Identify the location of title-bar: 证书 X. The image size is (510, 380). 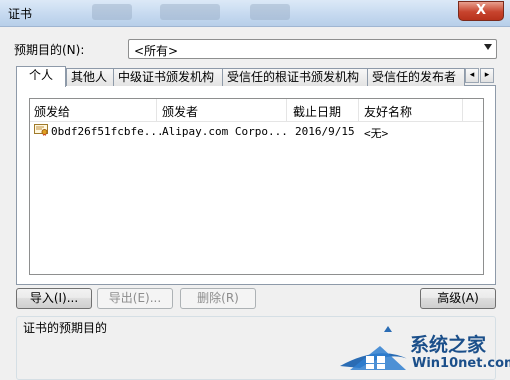
(255, 13).